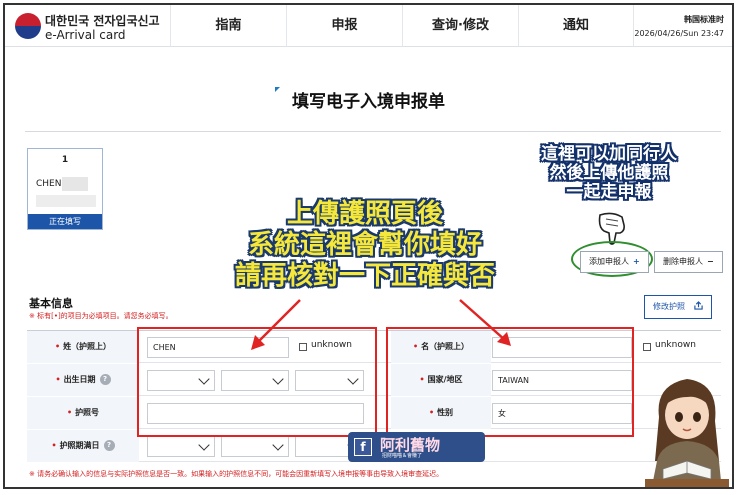  I want to click on declarant-card: 1 CHEN 正在填写, so click(65, 189).